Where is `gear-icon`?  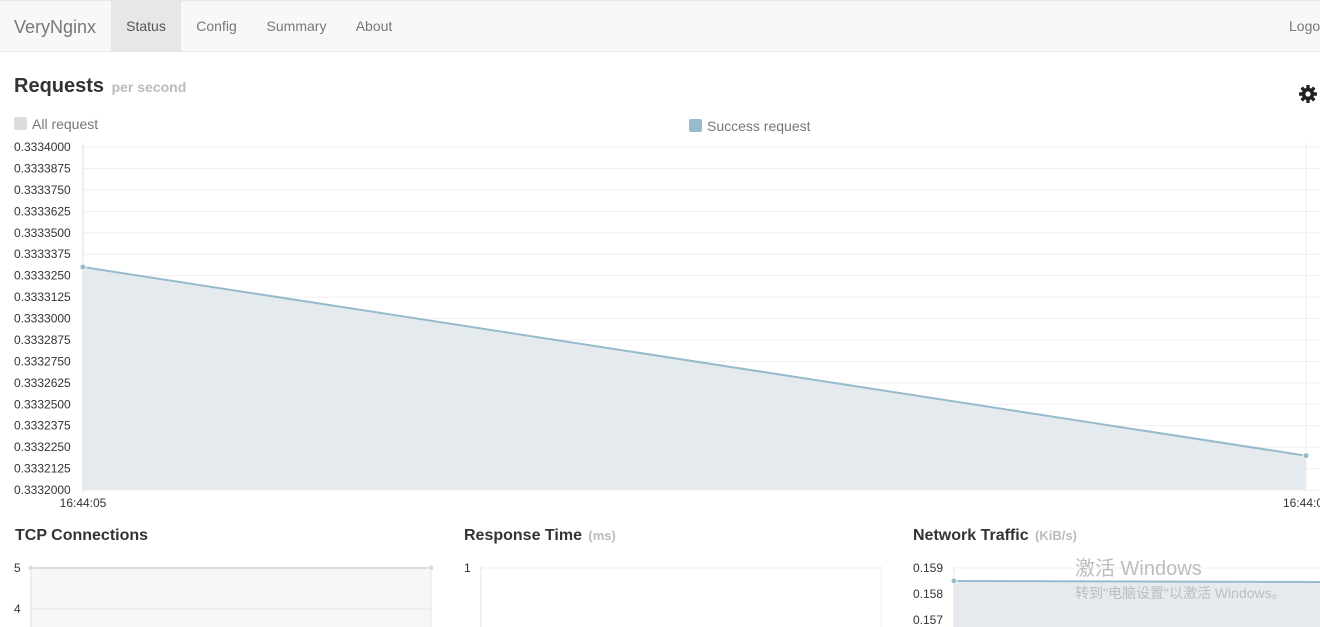 gear-icon is located at coordinates (1308, 94).